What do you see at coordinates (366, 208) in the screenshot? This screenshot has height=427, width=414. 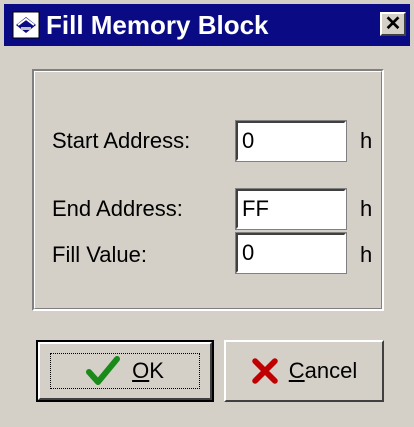 I see `end-address-unit: h` at bounding box center [366, 208].